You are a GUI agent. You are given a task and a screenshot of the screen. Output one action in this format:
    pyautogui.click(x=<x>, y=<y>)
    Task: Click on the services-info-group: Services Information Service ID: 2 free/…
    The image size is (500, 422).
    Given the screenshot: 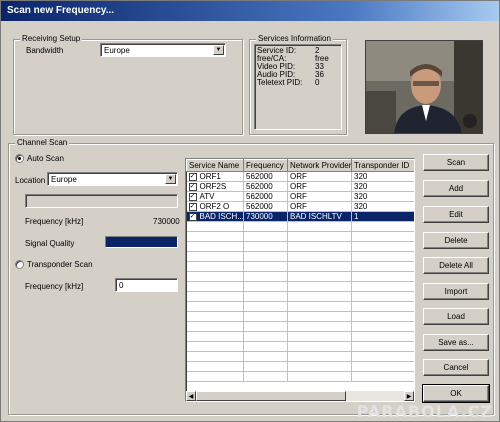 What is the action you would take?
    pyautogui.click(x=298, y=84)
    